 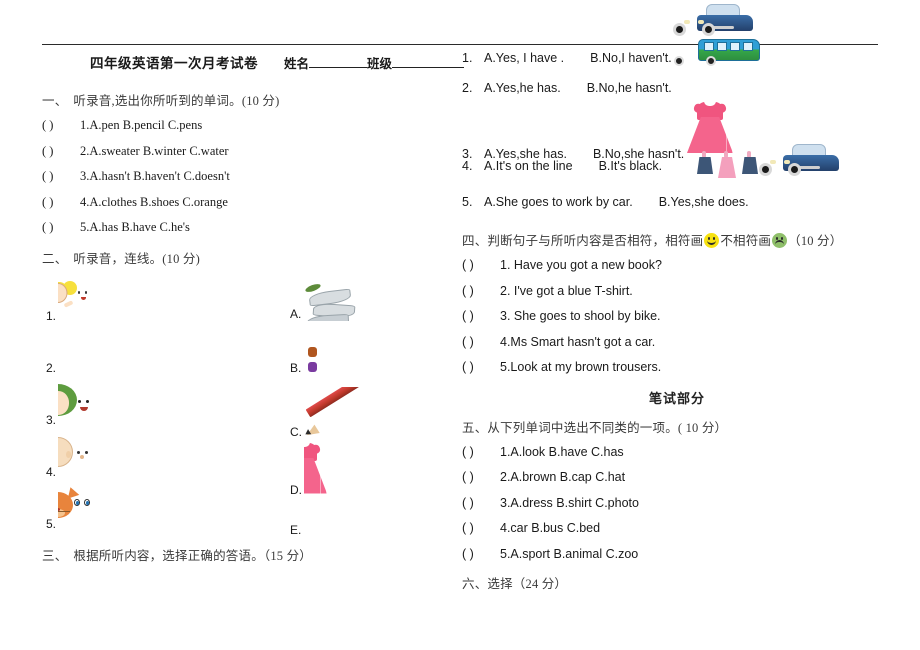 What do you see at coordinates (528, 166) in the screenshot?
I see `answer-option-a: A.It's on the line` at bounding box center [528, 166].